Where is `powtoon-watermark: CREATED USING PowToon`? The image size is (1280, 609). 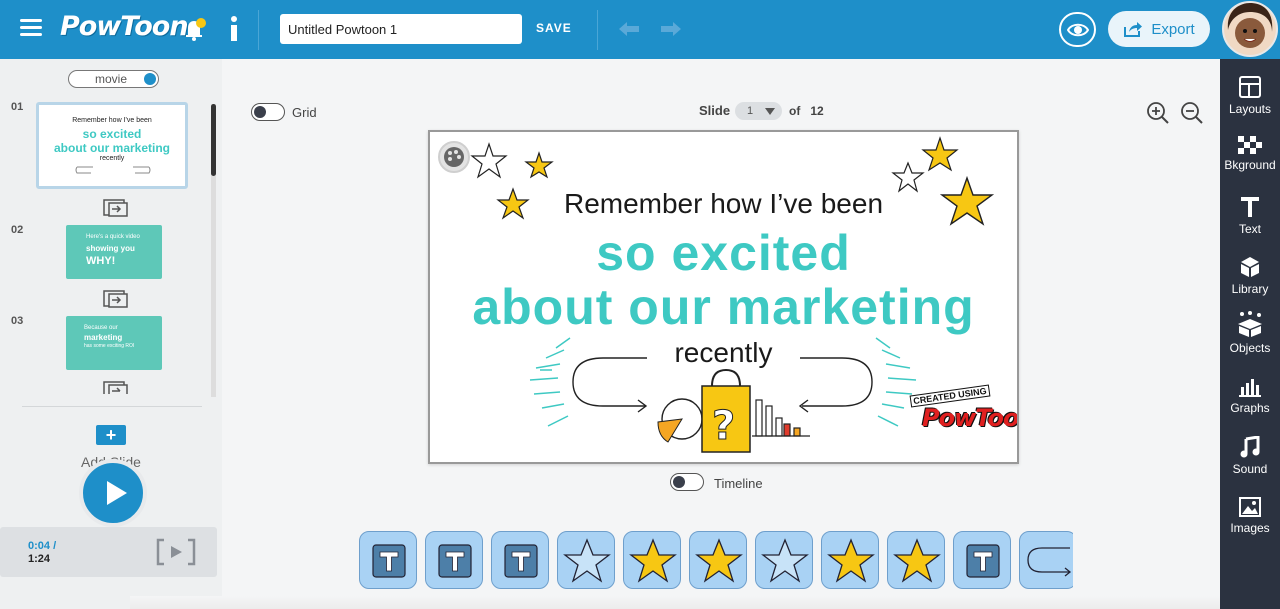 powtoon-watermark: CREATED USING PowToon is located at coordinates (963, 412).